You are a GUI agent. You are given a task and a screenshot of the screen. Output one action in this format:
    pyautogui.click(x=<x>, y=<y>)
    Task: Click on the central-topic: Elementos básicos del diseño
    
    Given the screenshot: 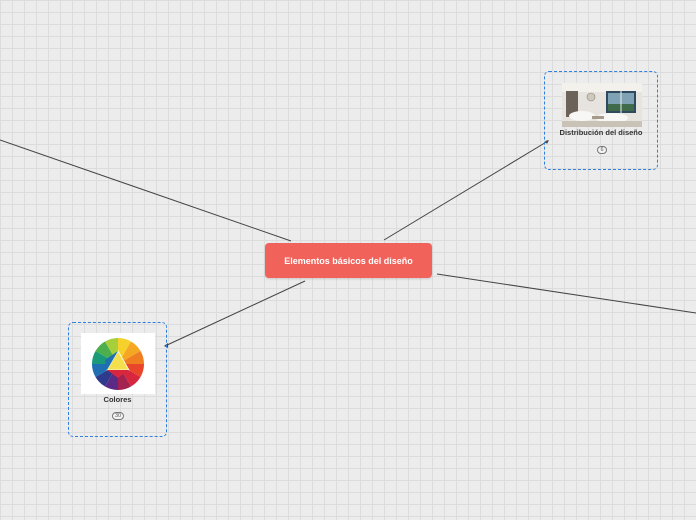 What is the action you would take?
    pyautogui.click(x=348, y=260)
    